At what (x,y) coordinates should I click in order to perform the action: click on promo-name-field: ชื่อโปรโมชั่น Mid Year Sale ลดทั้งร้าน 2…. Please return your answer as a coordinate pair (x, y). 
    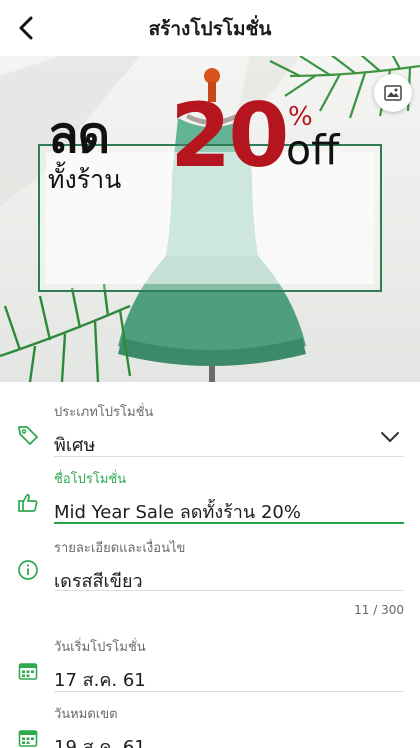
    Looking at the image, I should click on (229, 497).